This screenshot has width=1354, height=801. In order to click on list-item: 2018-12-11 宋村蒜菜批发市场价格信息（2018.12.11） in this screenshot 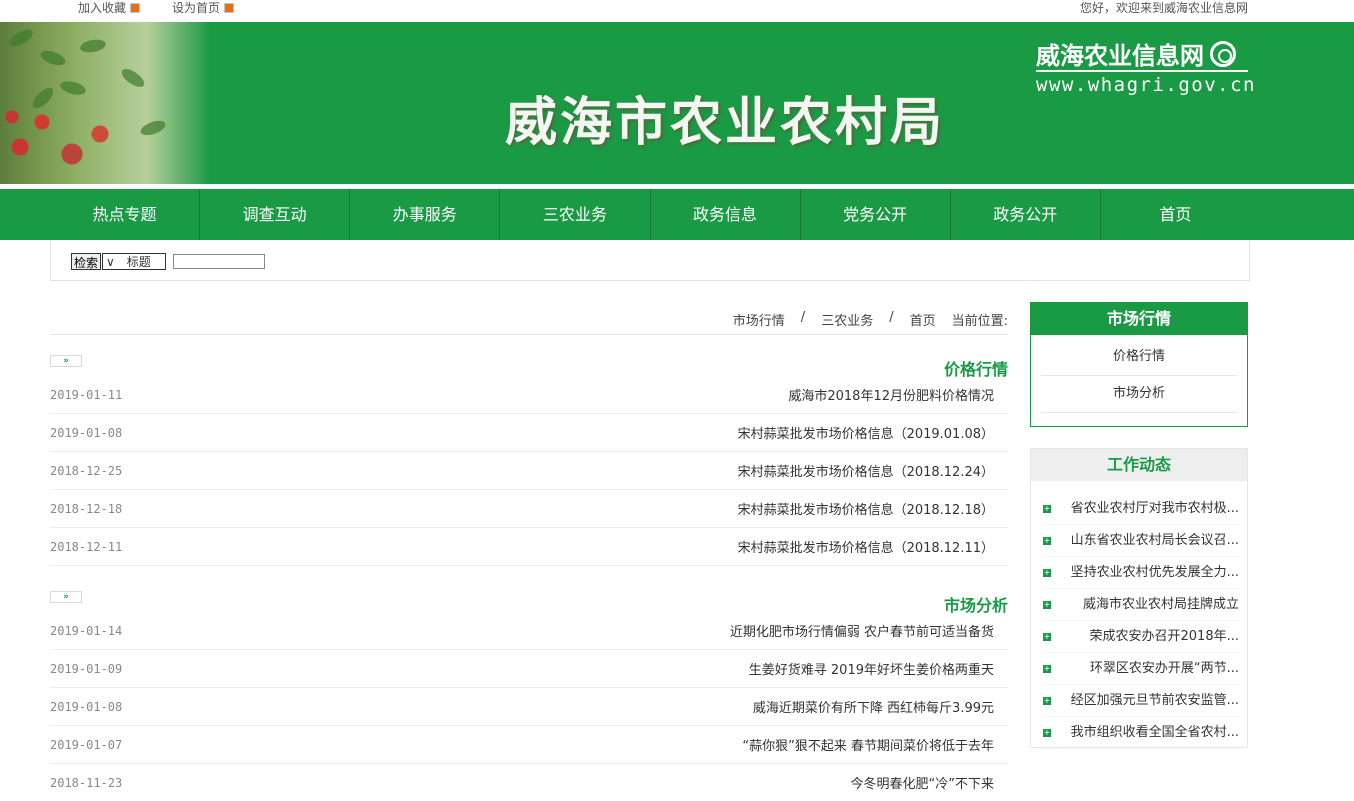, I will do `click(529, 547)`.